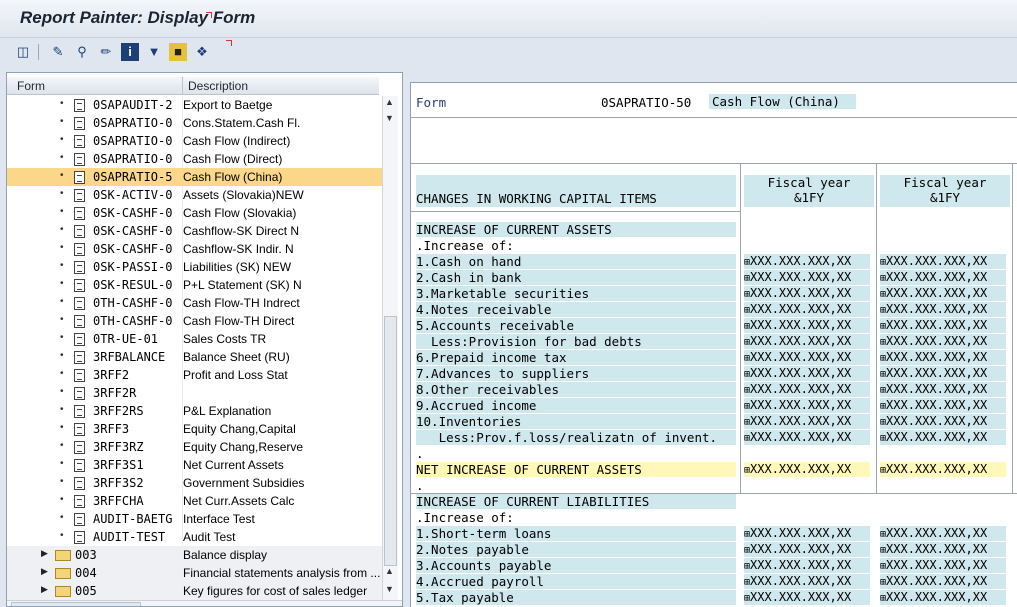 This screenshot has height=607, width=1017. What do you see at coordinates (576, 597) in the screenshot?
I see `row-label: 5.Tax payable` at bounding box center [576, 597].